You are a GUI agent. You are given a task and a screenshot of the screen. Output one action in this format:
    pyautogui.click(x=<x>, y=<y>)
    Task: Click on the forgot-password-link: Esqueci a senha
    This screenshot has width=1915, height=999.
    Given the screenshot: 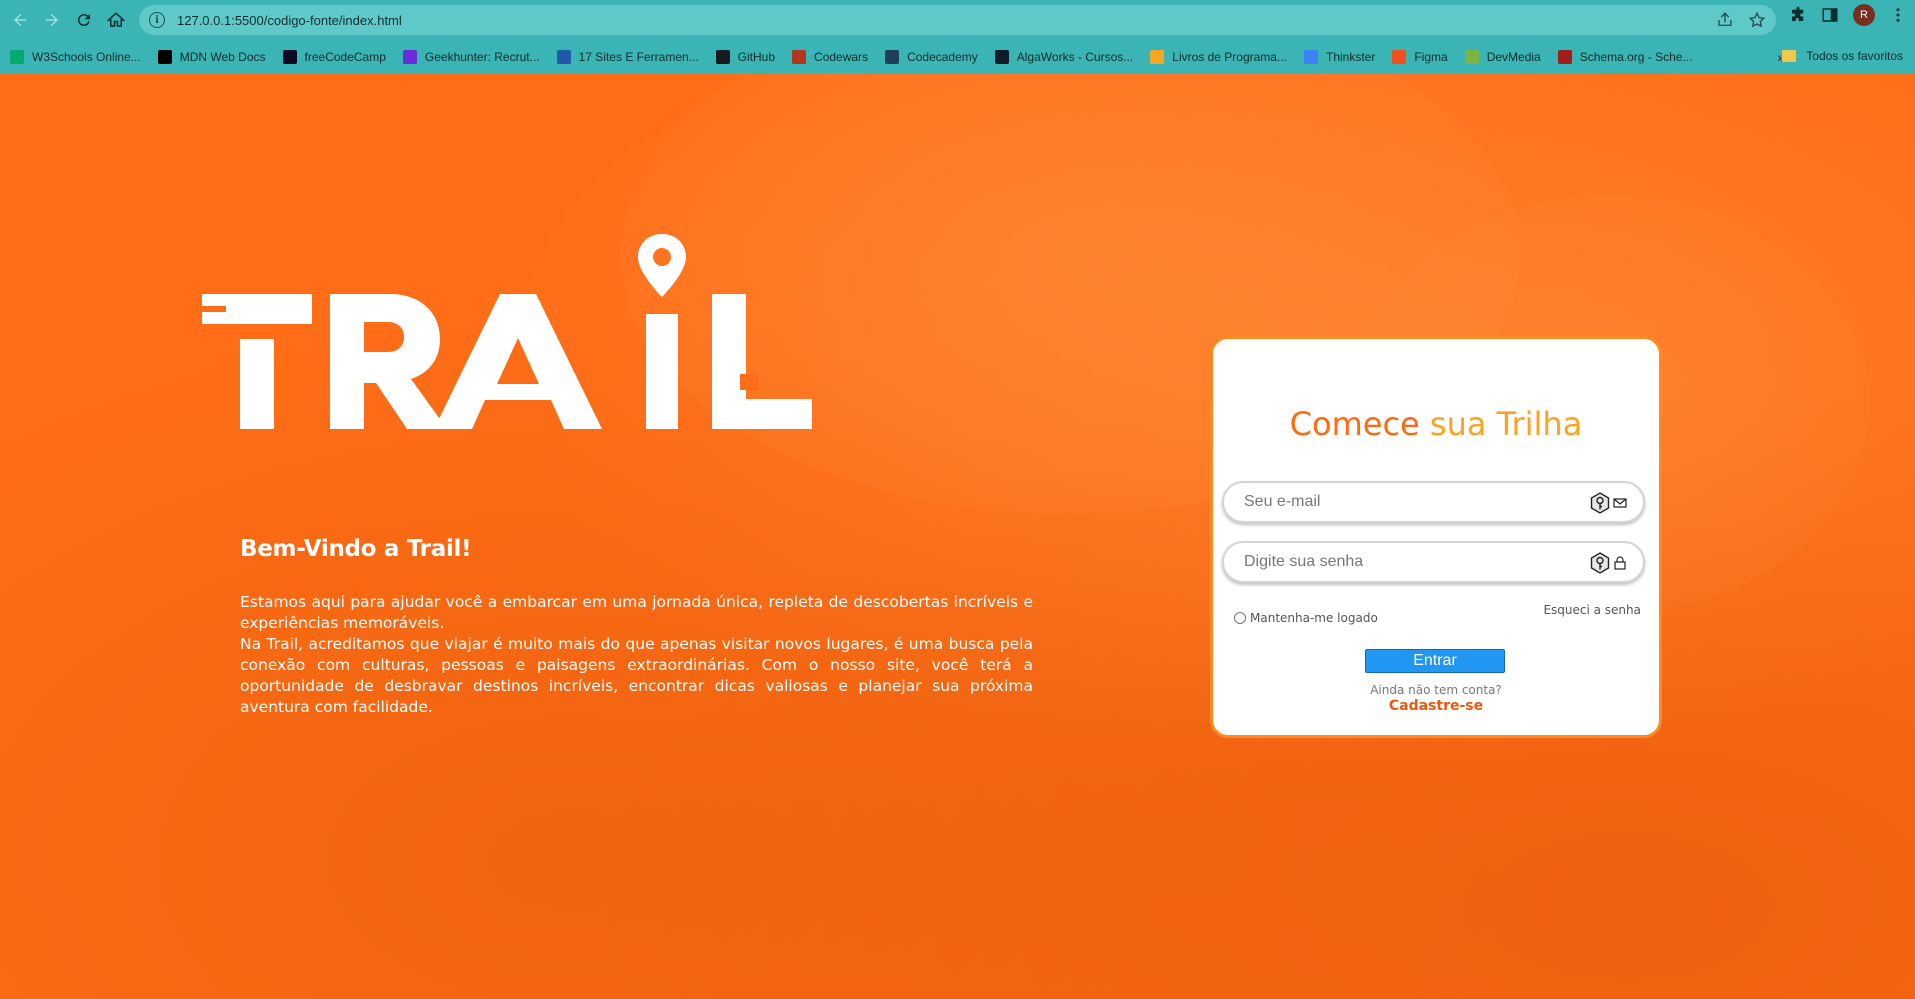 What is the action you would take?
    pyautogui.click(x=1592, y=610)
    